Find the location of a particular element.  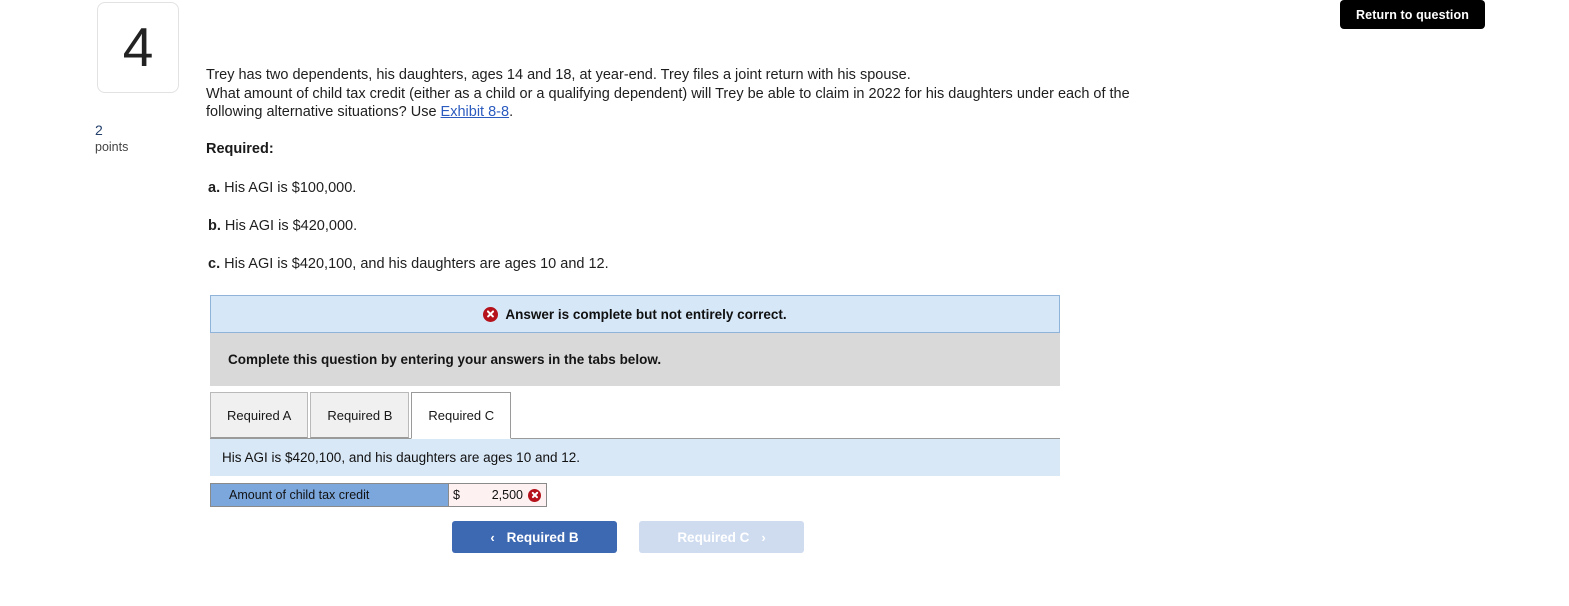

chevron-left-icon: ‹ is located at coordinates (492, 537).